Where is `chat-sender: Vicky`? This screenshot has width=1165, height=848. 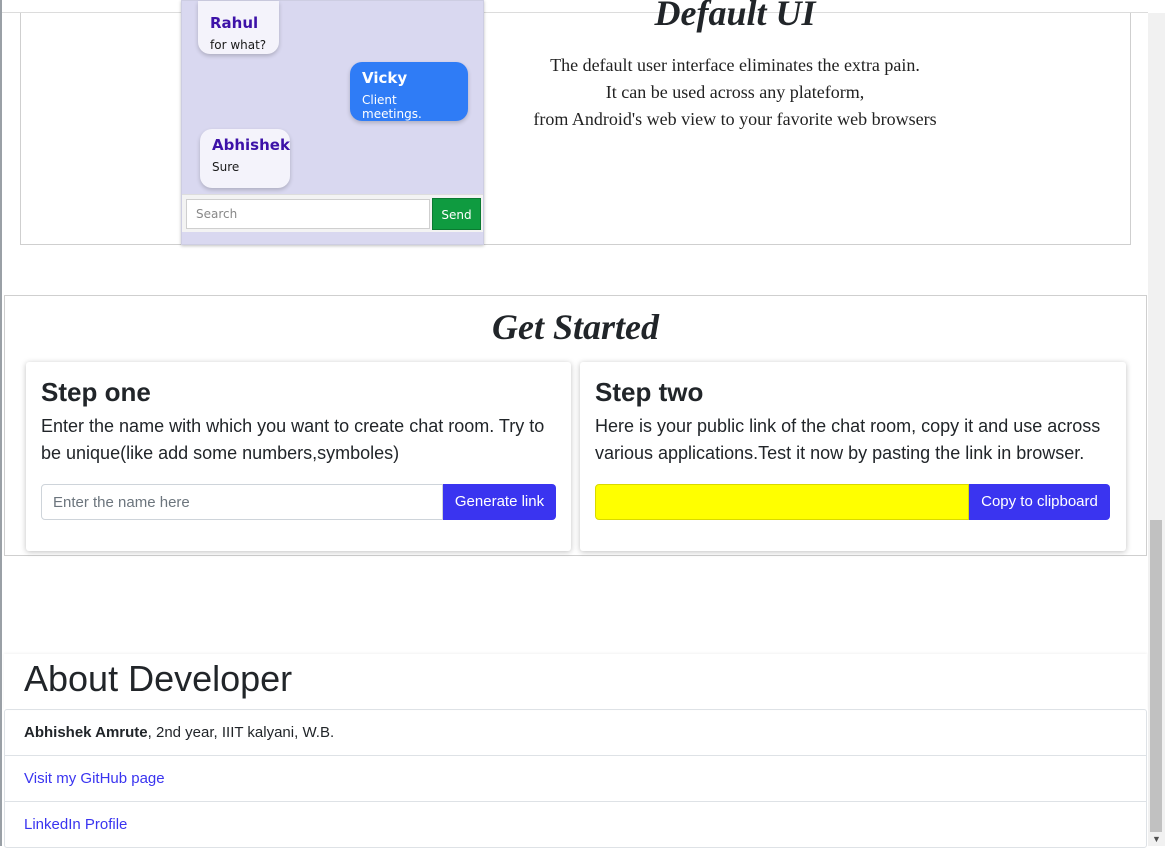
chat-sender: Vicky is located at coordinates (385, 78).